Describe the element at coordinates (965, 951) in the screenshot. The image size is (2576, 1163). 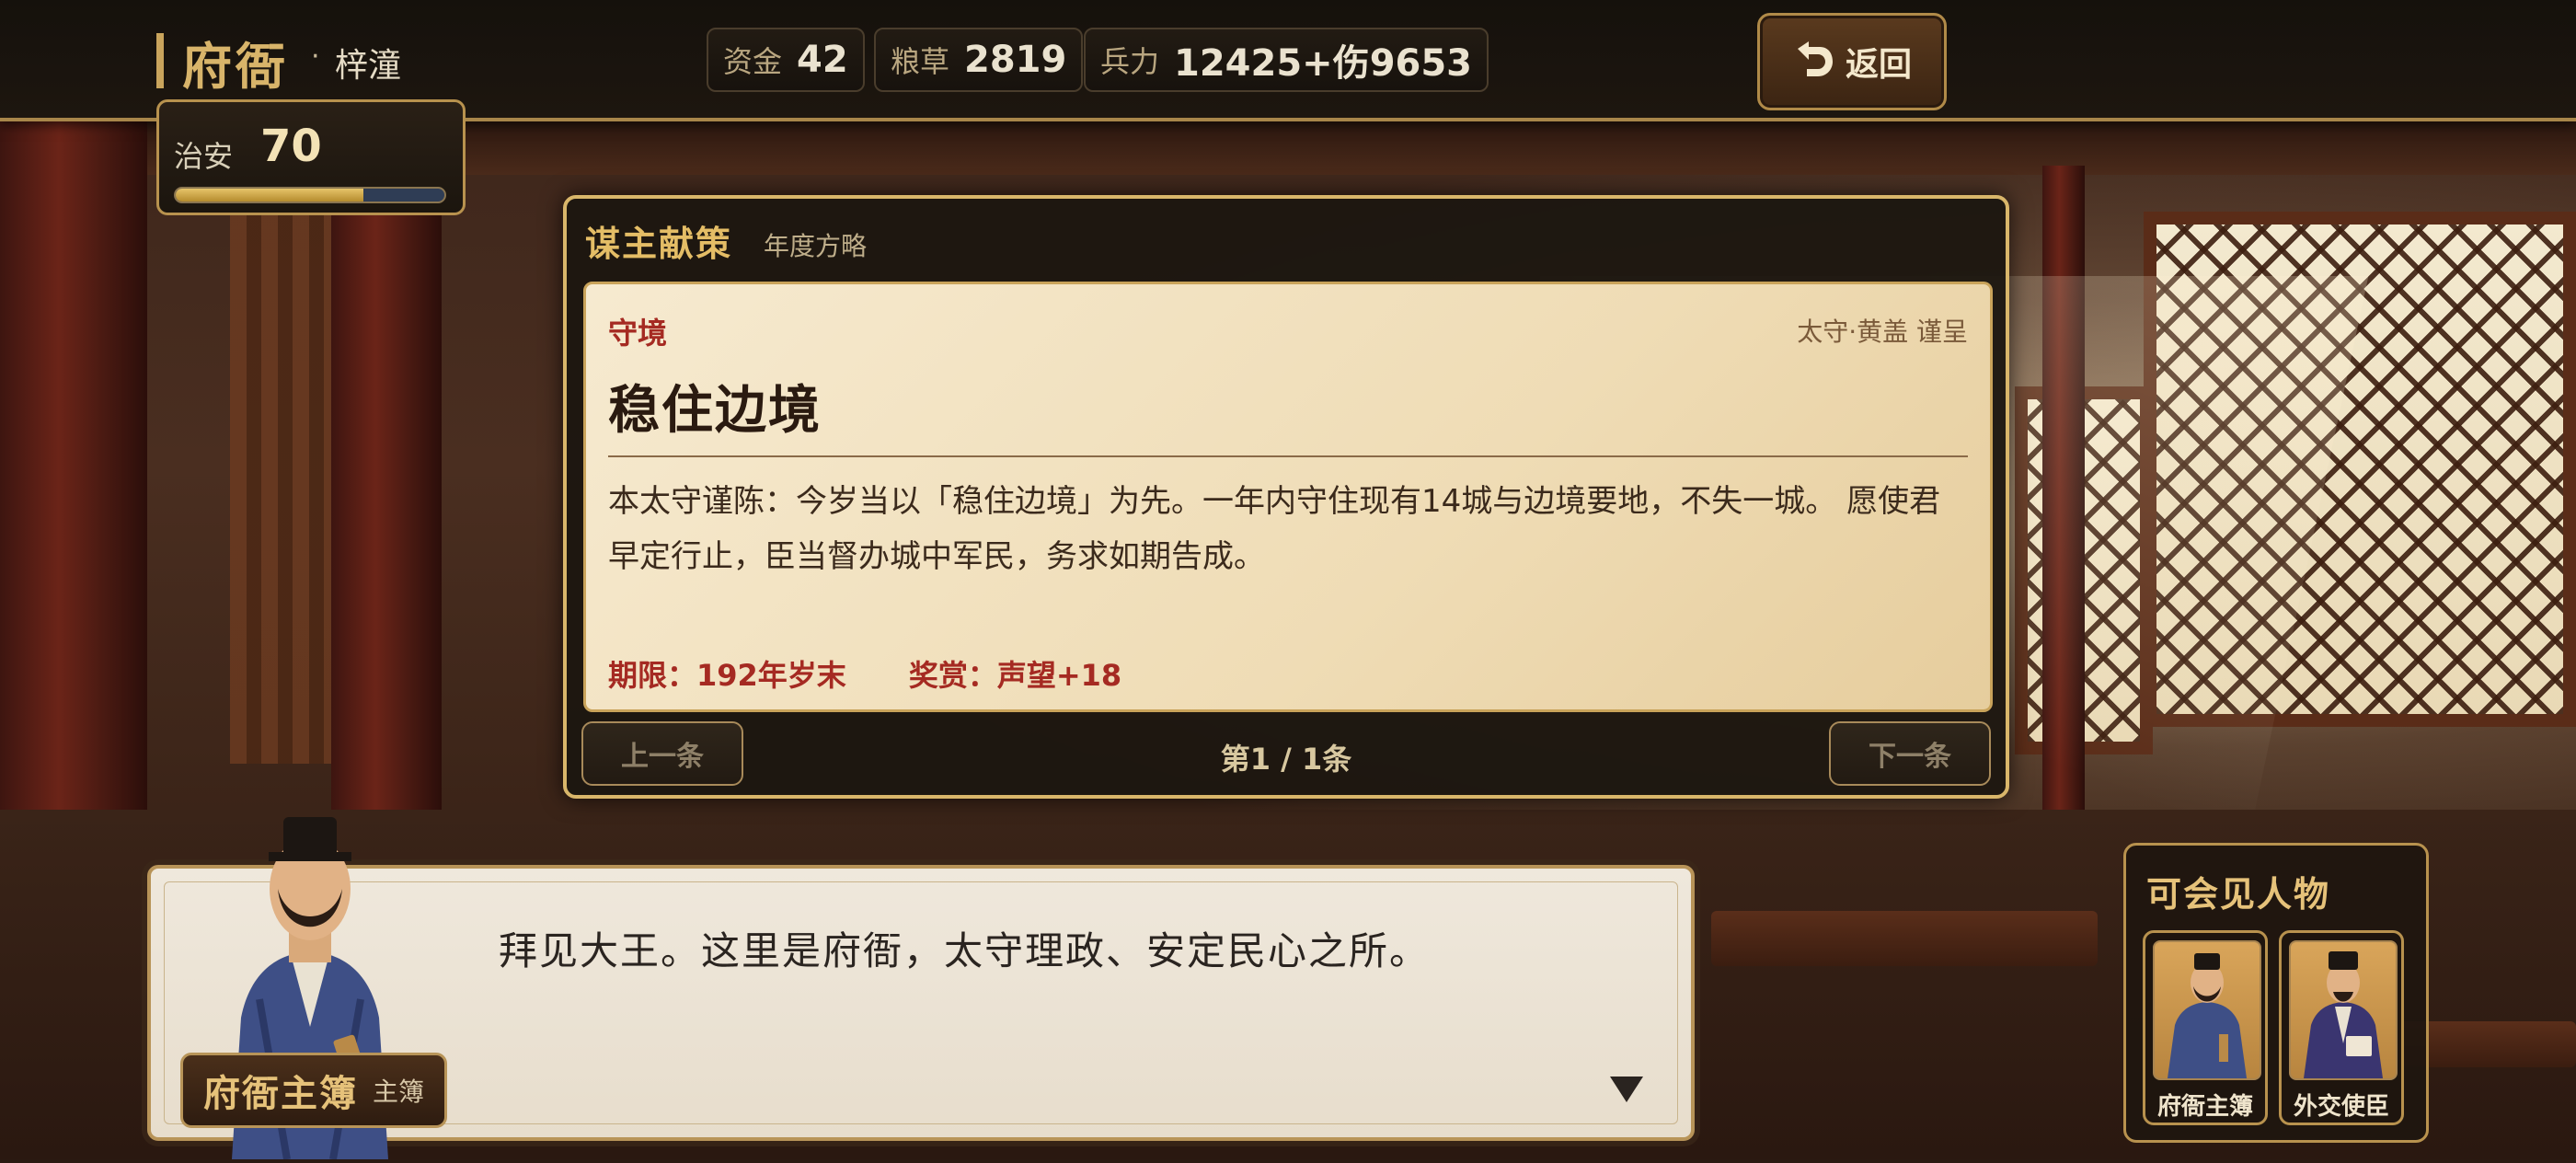
I see `dialogue-text: 拜见大王。这里是府衙，太守理政、安定民心之所。` at that location.